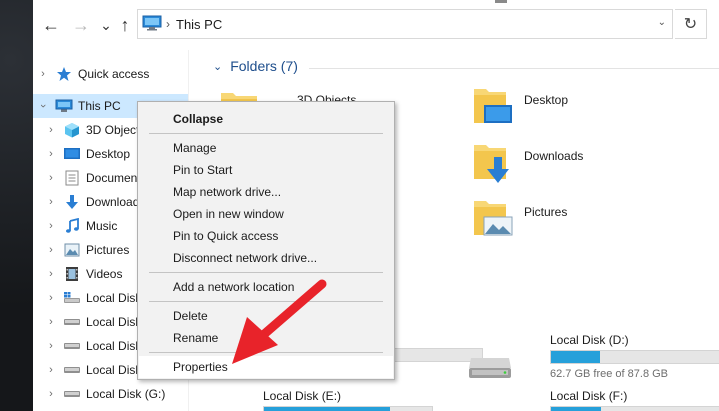  What do you see at coordinates (72, 298) in the screenshot?
I see `windows-drive-icon` at bounding box center [72, 298].